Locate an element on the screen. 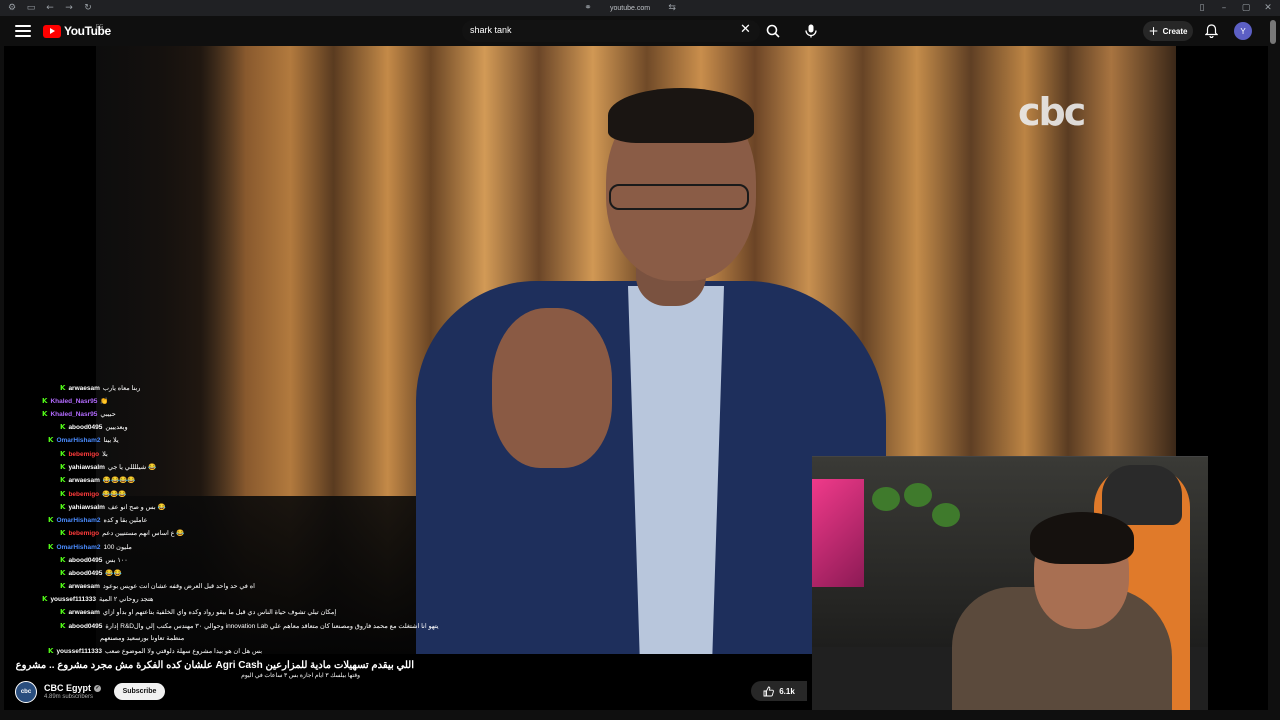 Image resolution: width=1280 pixels, height=720 pixels. chat-text: يلا بينا is located at coordinates (111, 440).